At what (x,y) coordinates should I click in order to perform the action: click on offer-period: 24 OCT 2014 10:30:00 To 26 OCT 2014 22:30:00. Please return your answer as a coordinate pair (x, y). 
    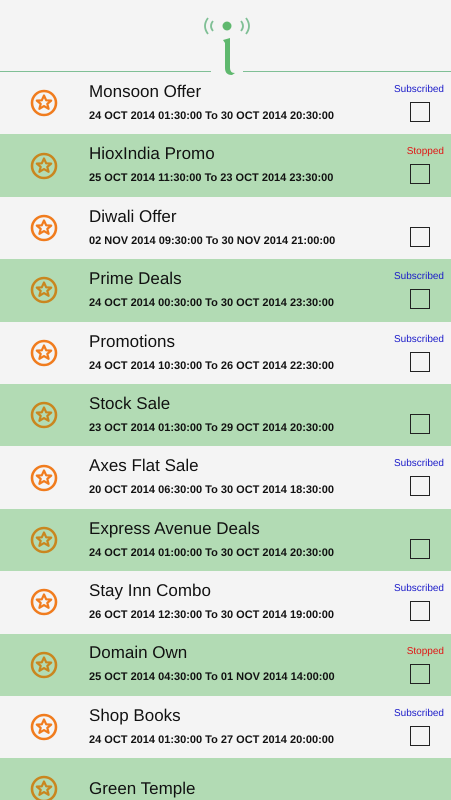
    Looking at the image, I should click on (211, 366).